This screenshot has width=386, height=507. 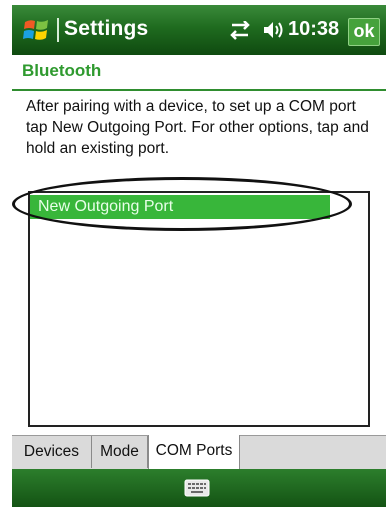 I want to click on volume-icon, so click(x=273, y=30).